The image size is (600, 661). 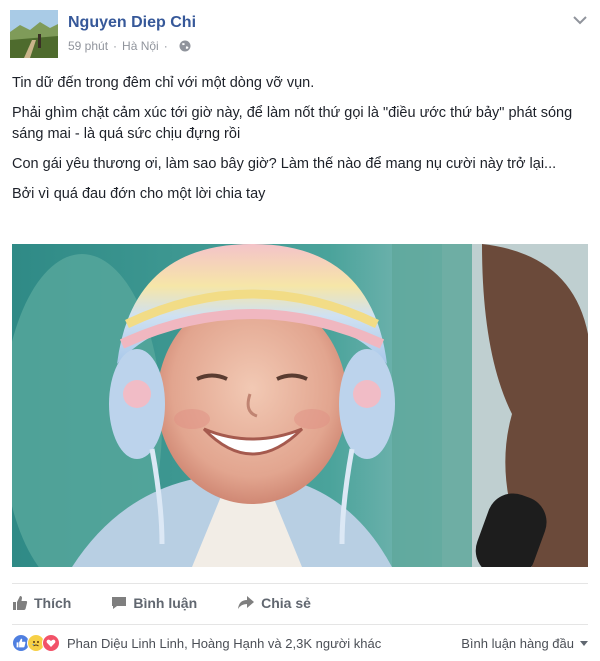 What do you see at coordinates (53, 603) in the screenshot?
I see `like-label: Thích` at bounding box center [53, 603].